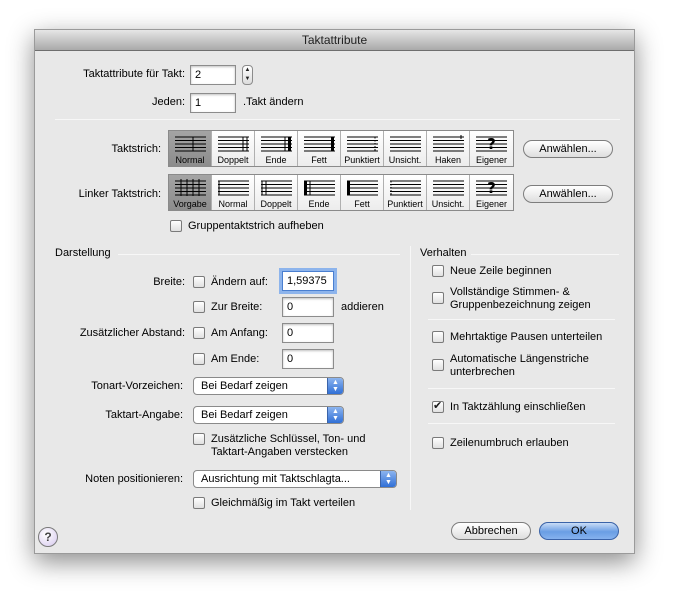 This screenshot has height=601, width=686. I want to click on gleichmaessig-label: Gleichmäßig im Takt verteilen, so click(283, 503).